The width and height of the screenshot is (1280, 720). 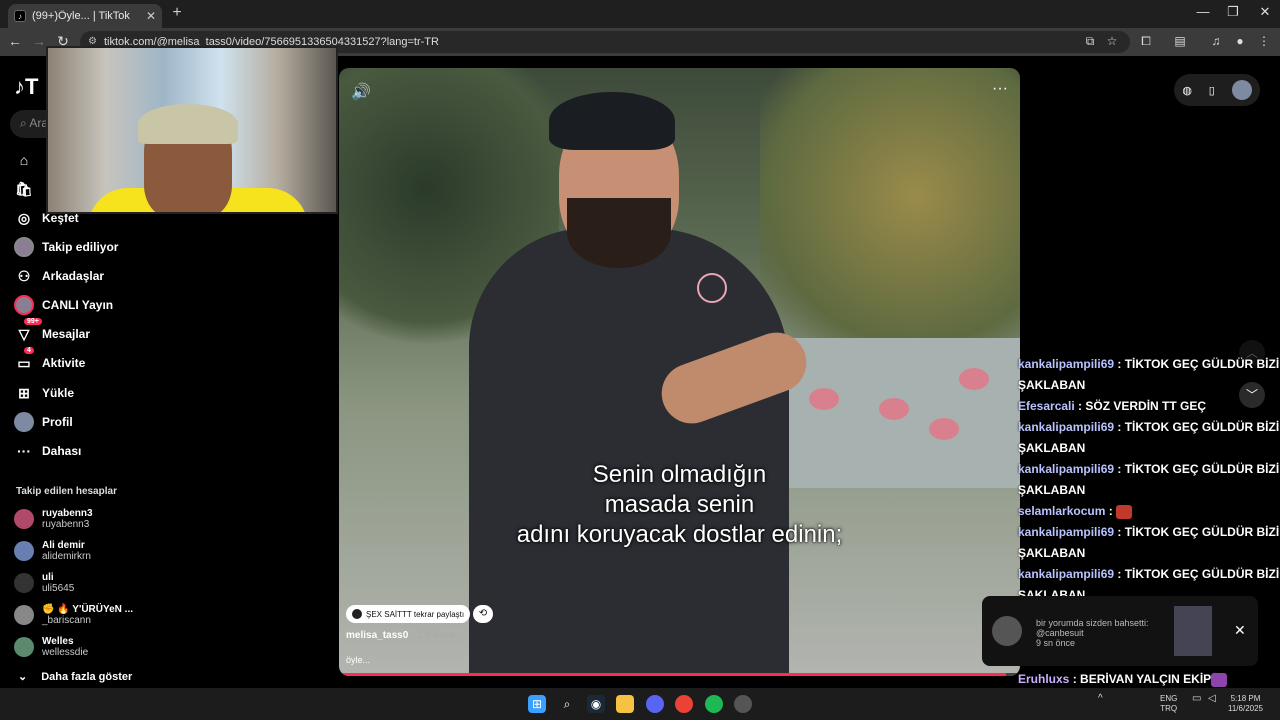 What do you see at coordinates (1196, 699) in the screenshot?
I see `network-icon: ▭` at bounding box center [1196, 699].